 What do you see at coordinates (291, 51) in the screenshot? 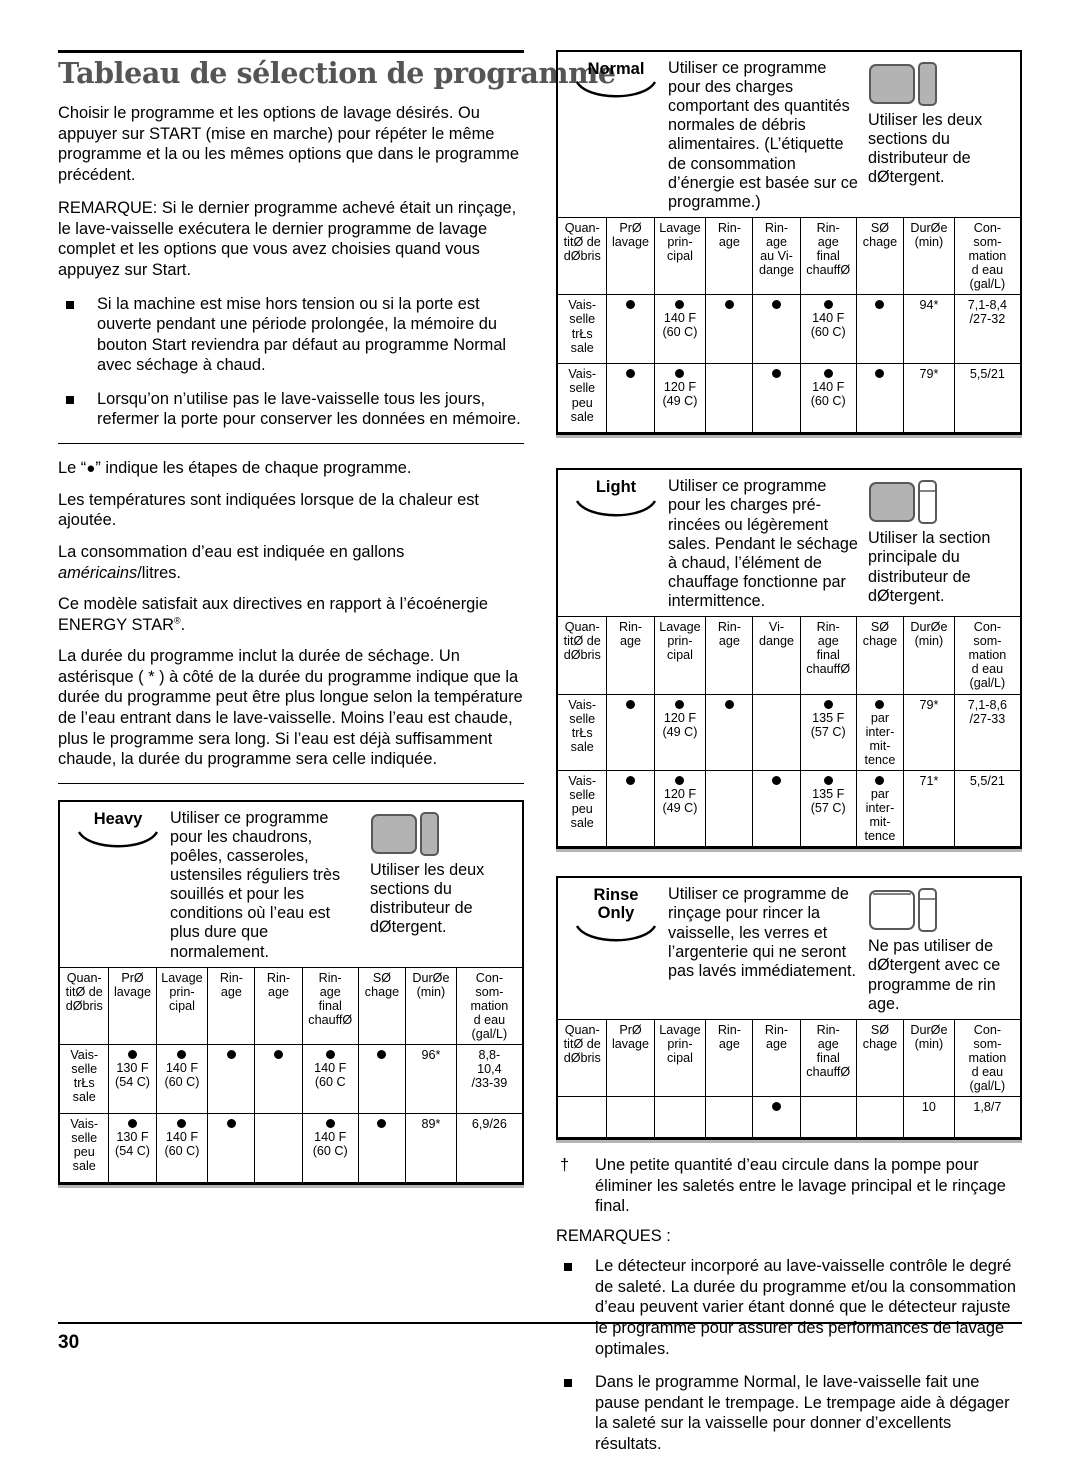
I see `title-top-rule` at bounding box center [291, 51].